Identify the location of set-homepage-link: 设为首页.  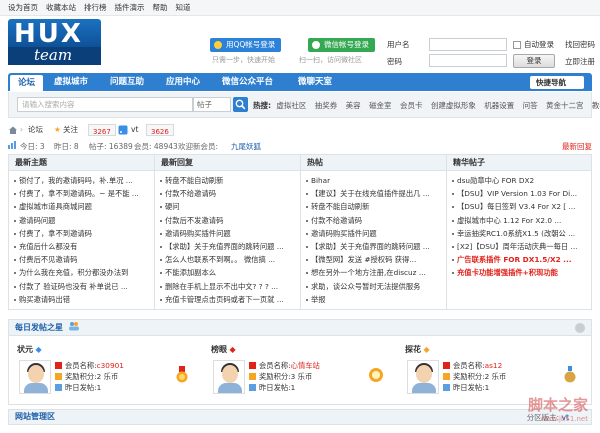
(23, 7).